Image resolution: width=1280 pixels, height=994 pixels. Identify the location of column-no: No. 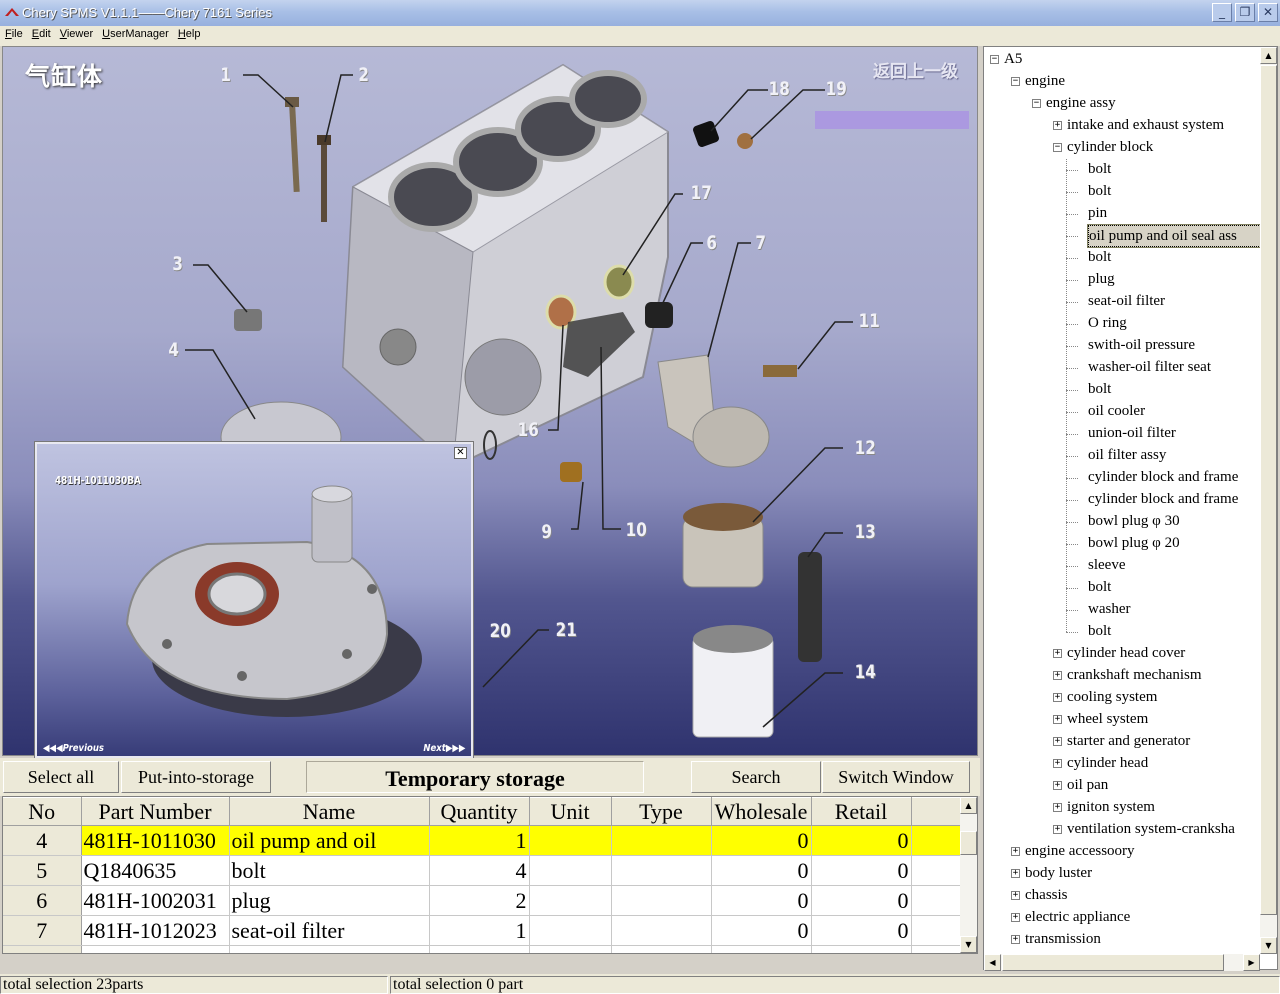
(42, 811).